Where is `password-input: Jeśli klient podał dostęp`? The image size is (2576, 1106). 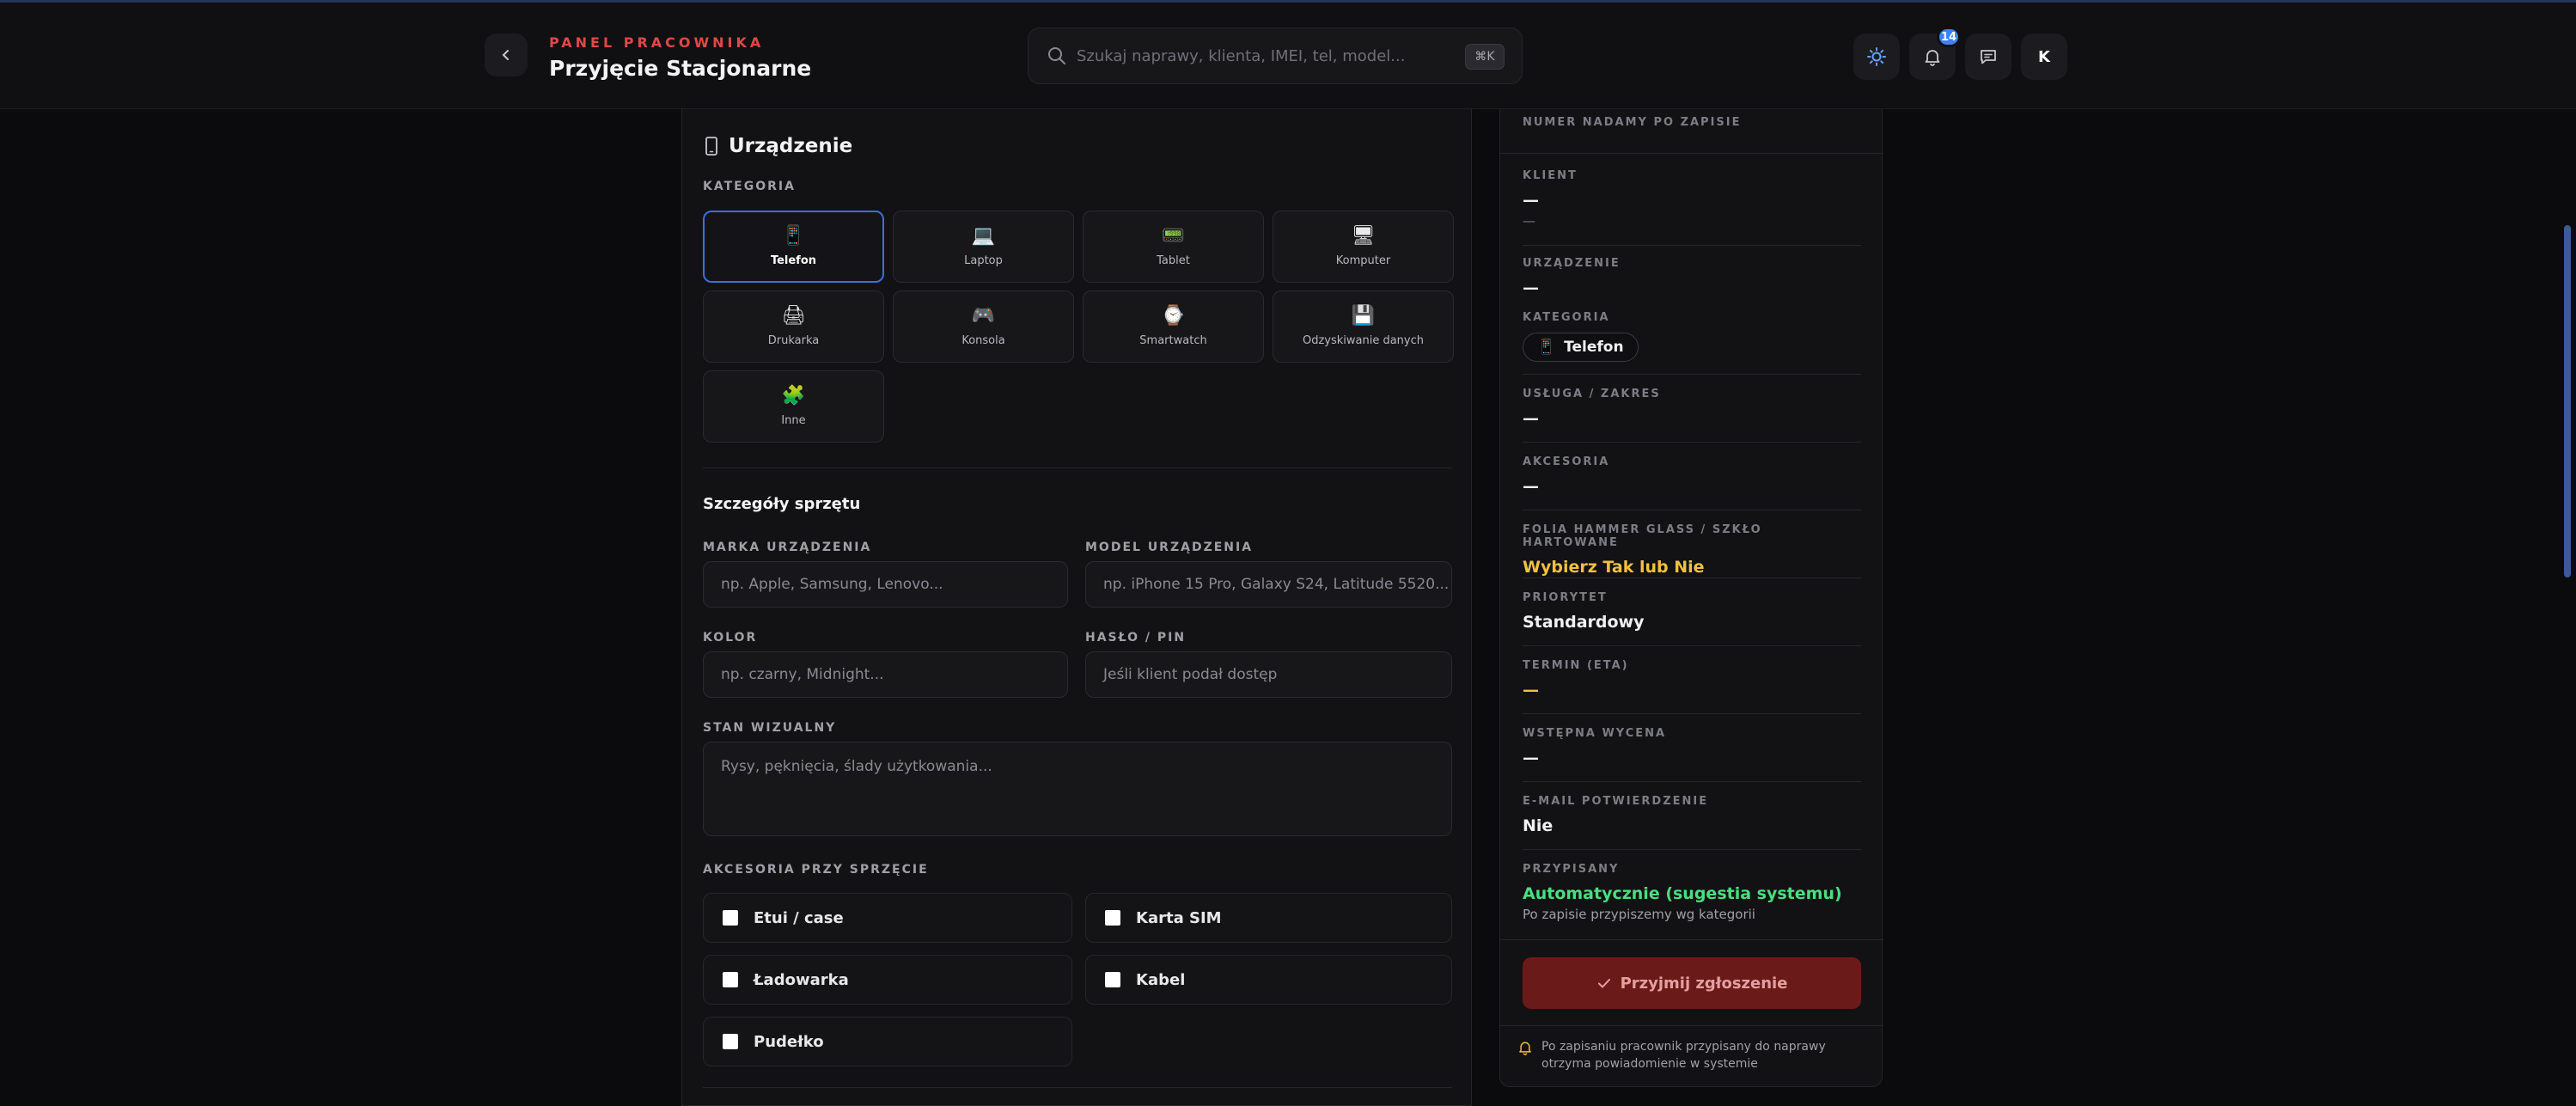 password-input: Jeśli klient podał dostęp is located at coordinates (1268, 675).